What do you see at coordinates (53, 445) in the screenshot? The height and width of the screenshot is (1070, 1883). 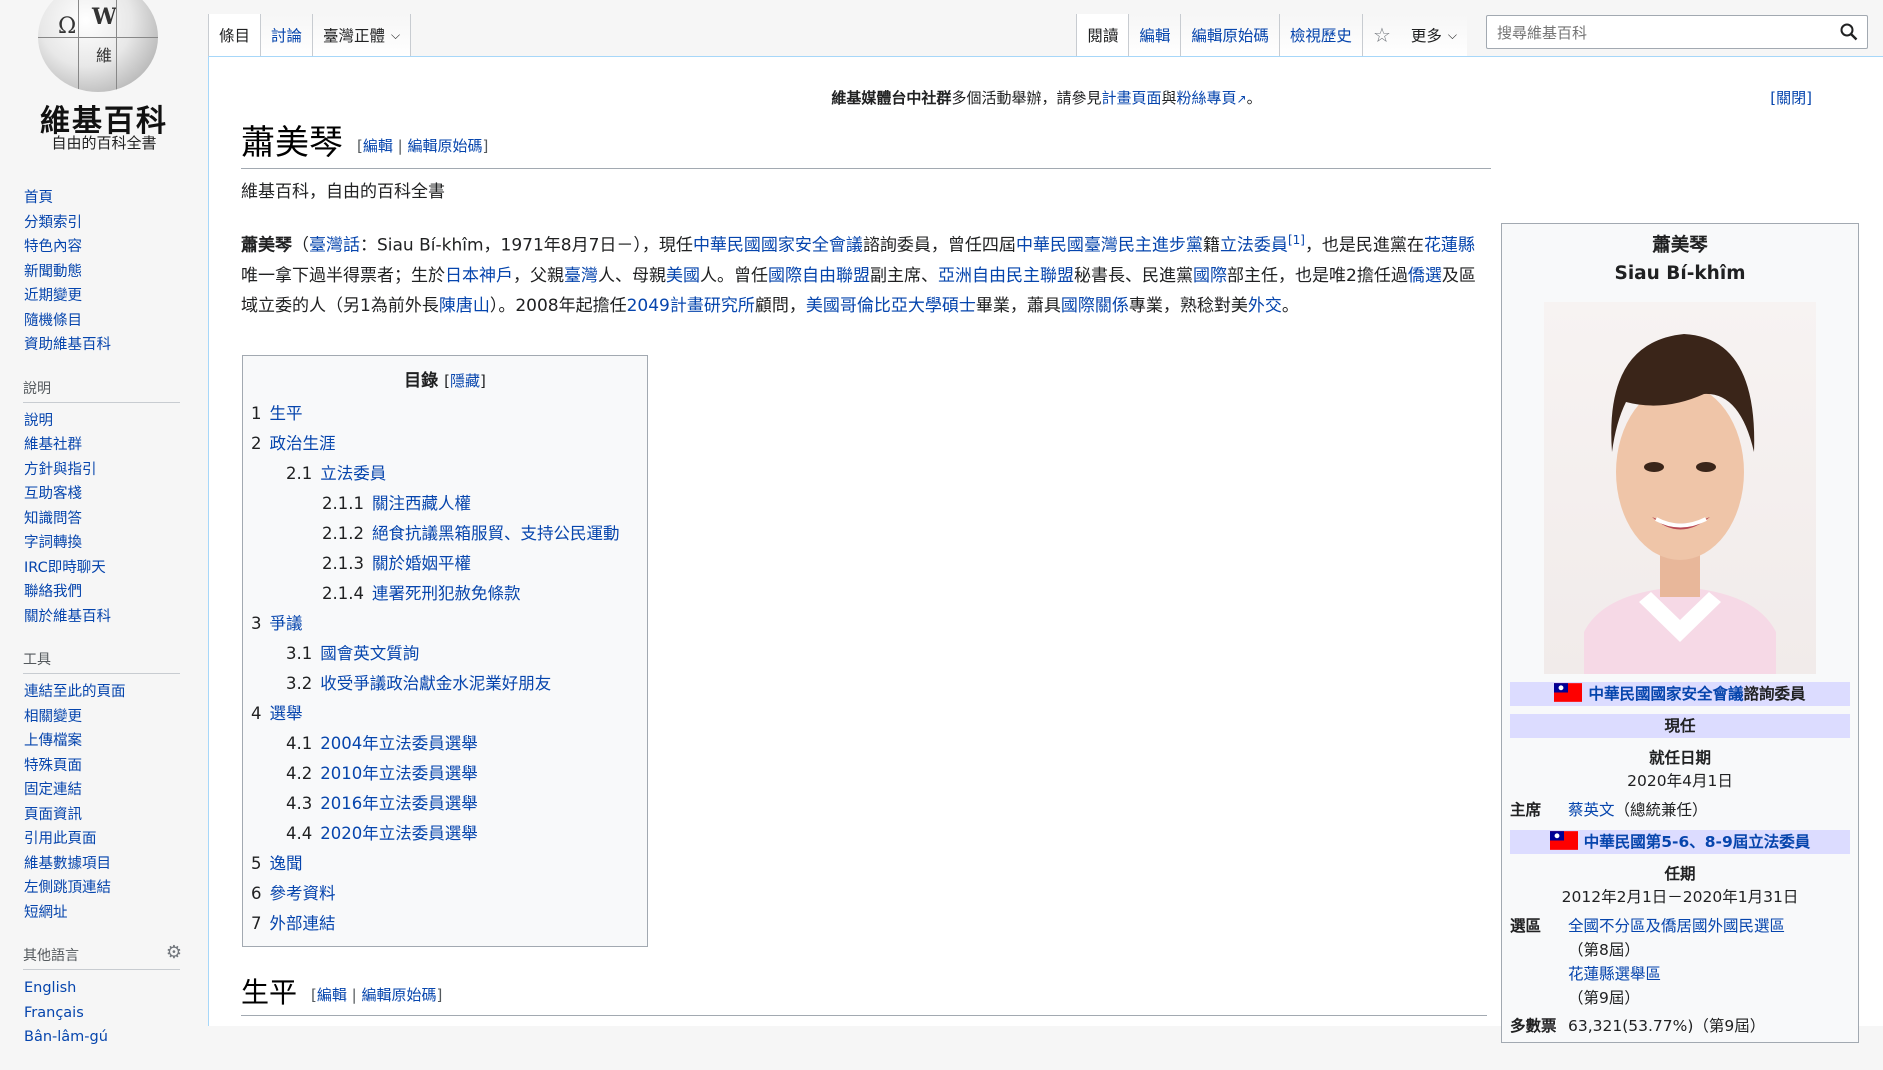 I see `sidebar-item-community: 維基社群` at bounding box center [53, 445].